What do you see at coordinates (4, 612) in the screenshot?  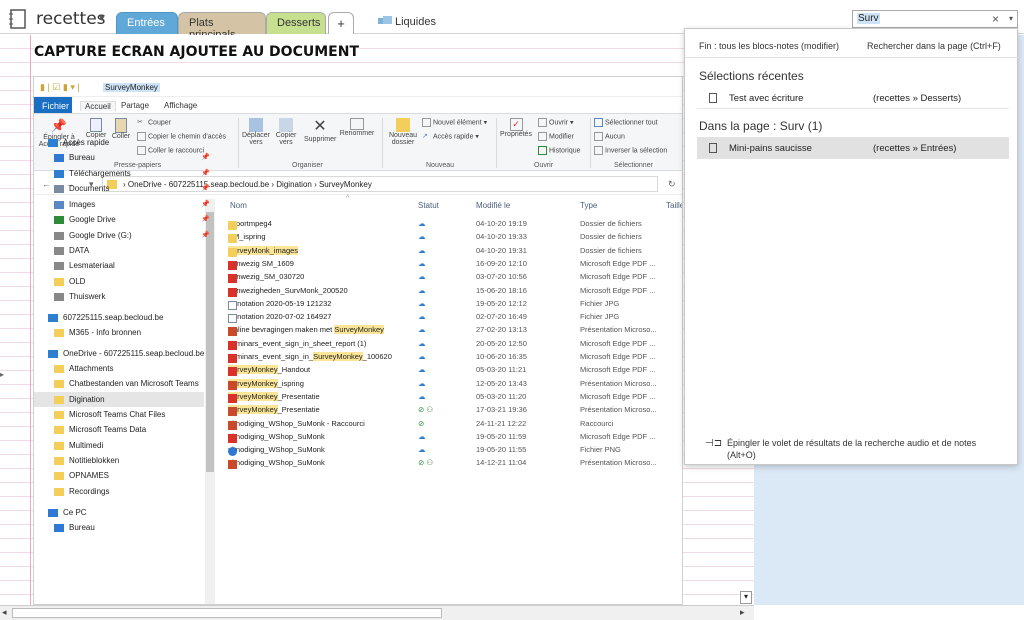 I see `scroll-left-icon: ◂` at bounding box center [4, 612].